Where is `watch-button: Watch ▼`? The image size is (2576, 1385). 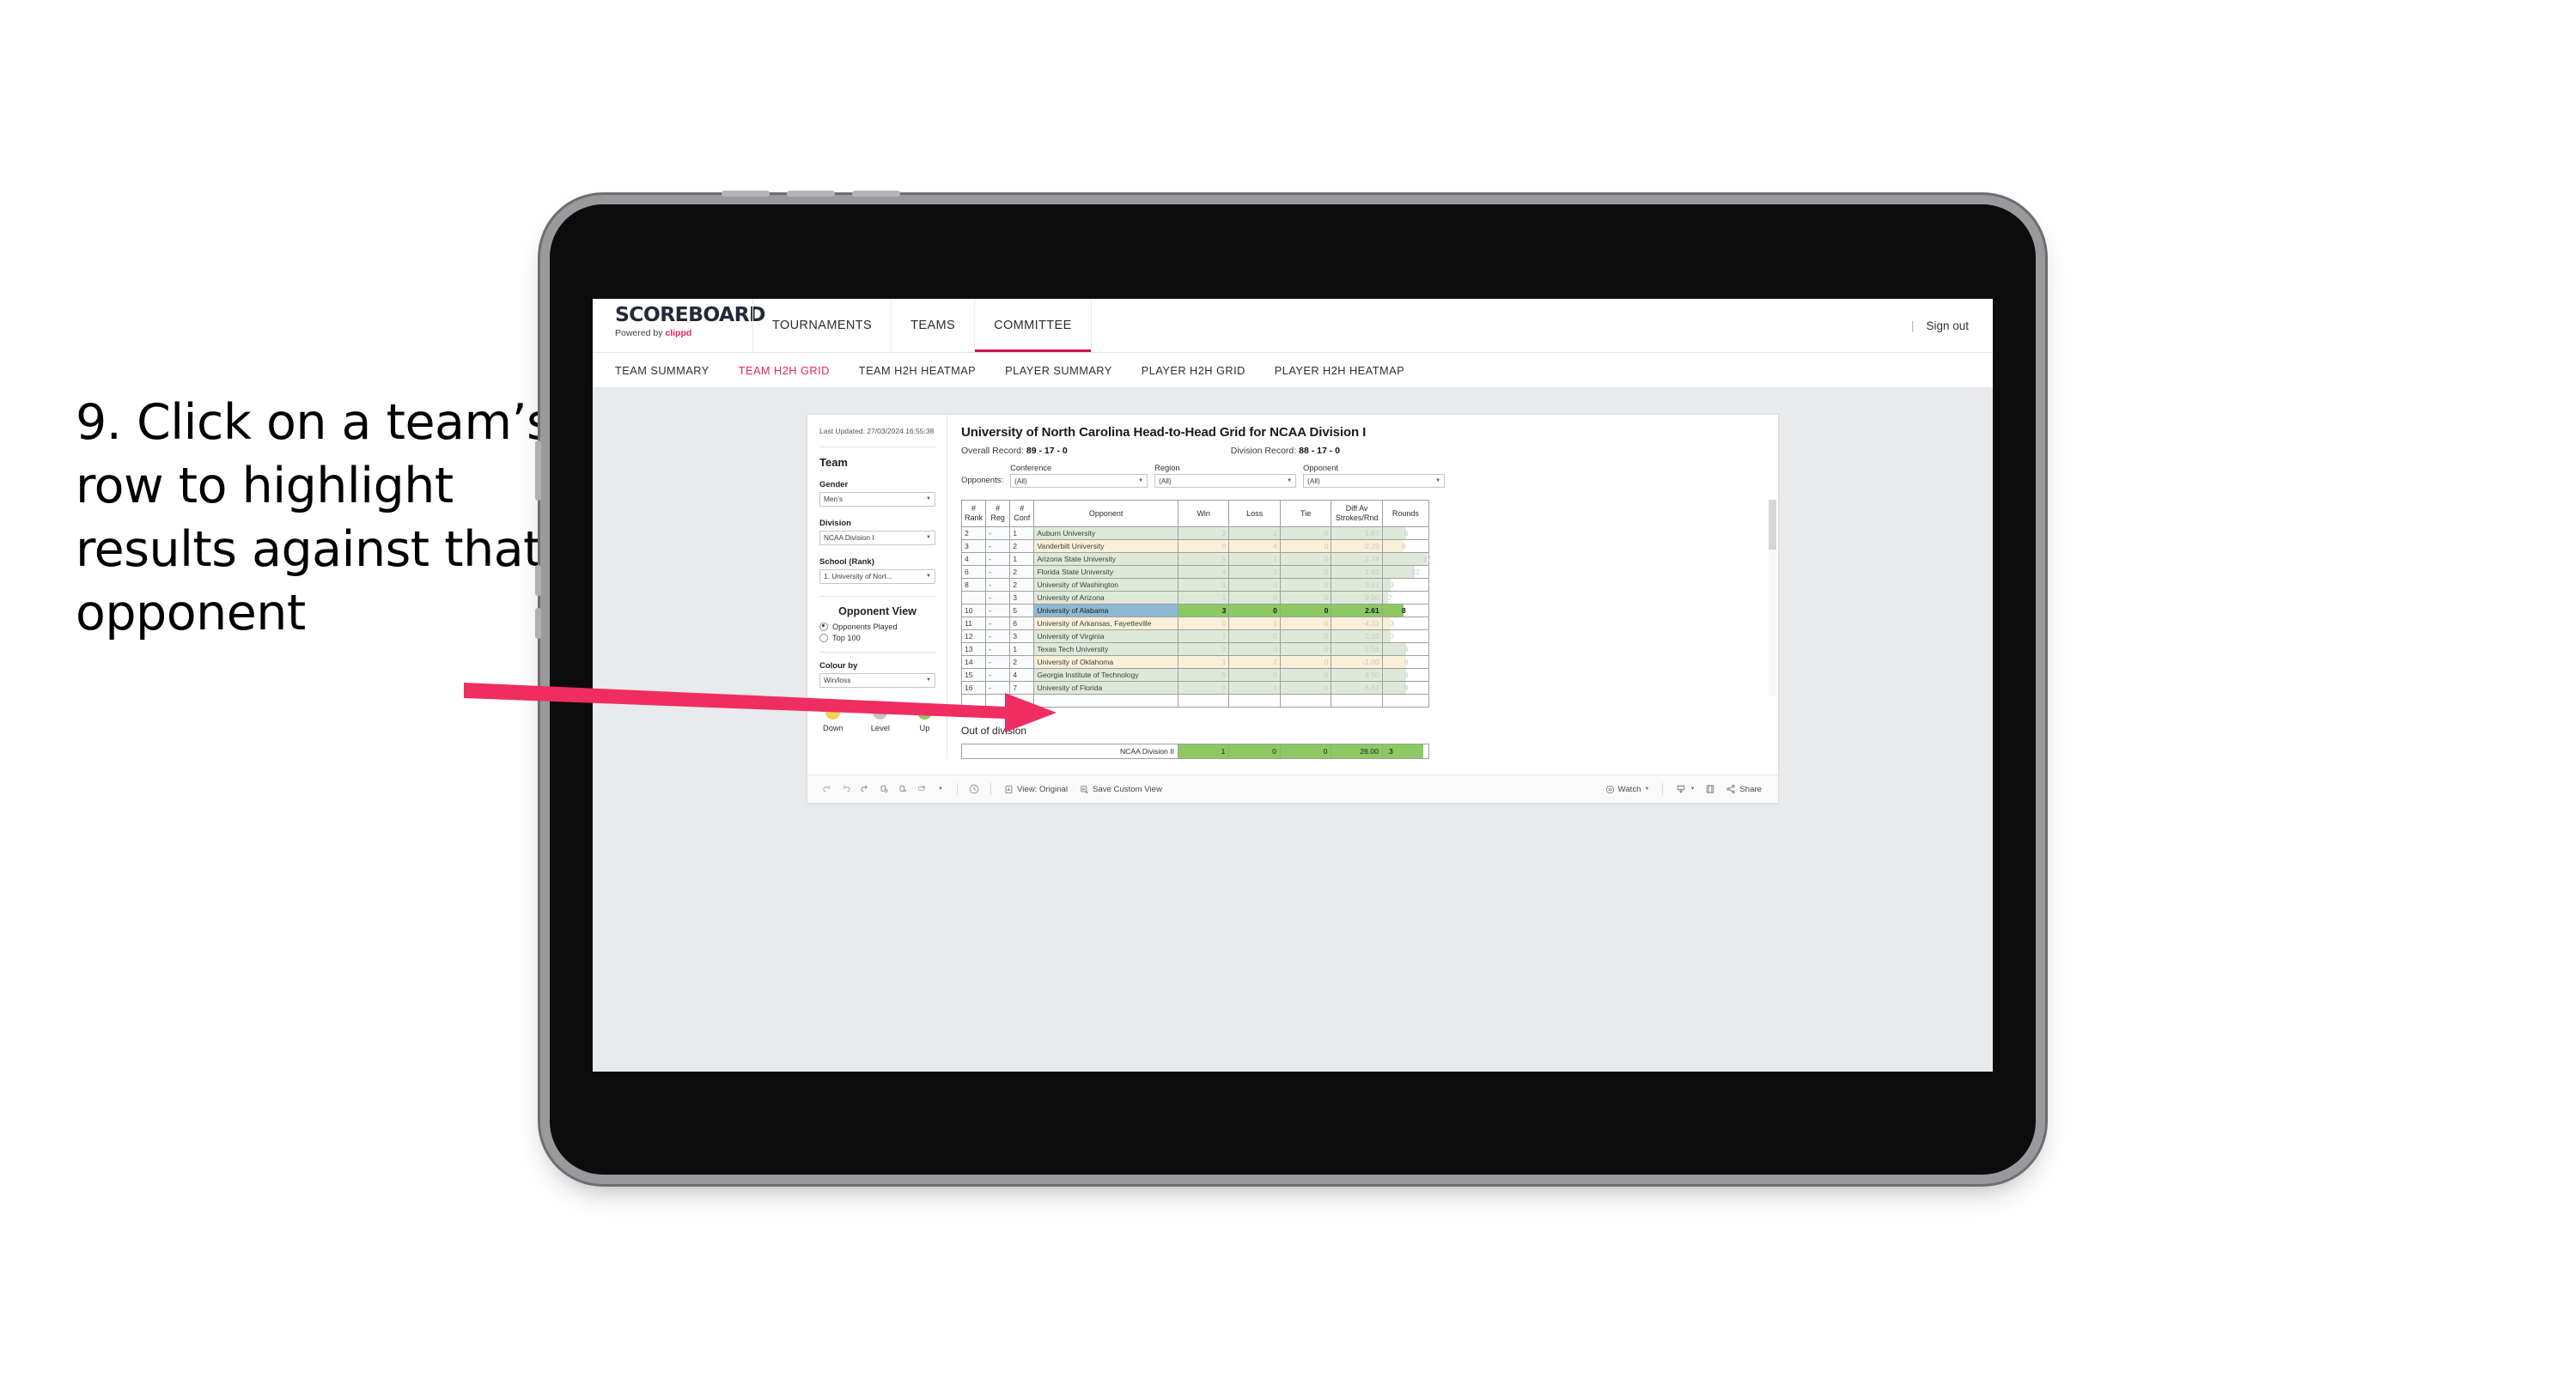 watch-button: Watch ▼ is located at coordinates (1627, 789).